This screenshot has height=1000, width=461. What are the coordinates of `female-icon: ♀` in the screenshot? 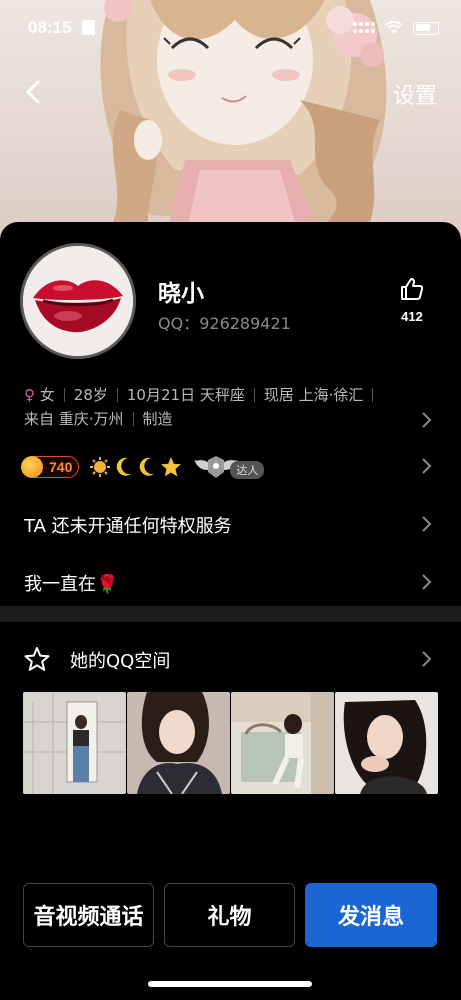 It's located at (29, 395).